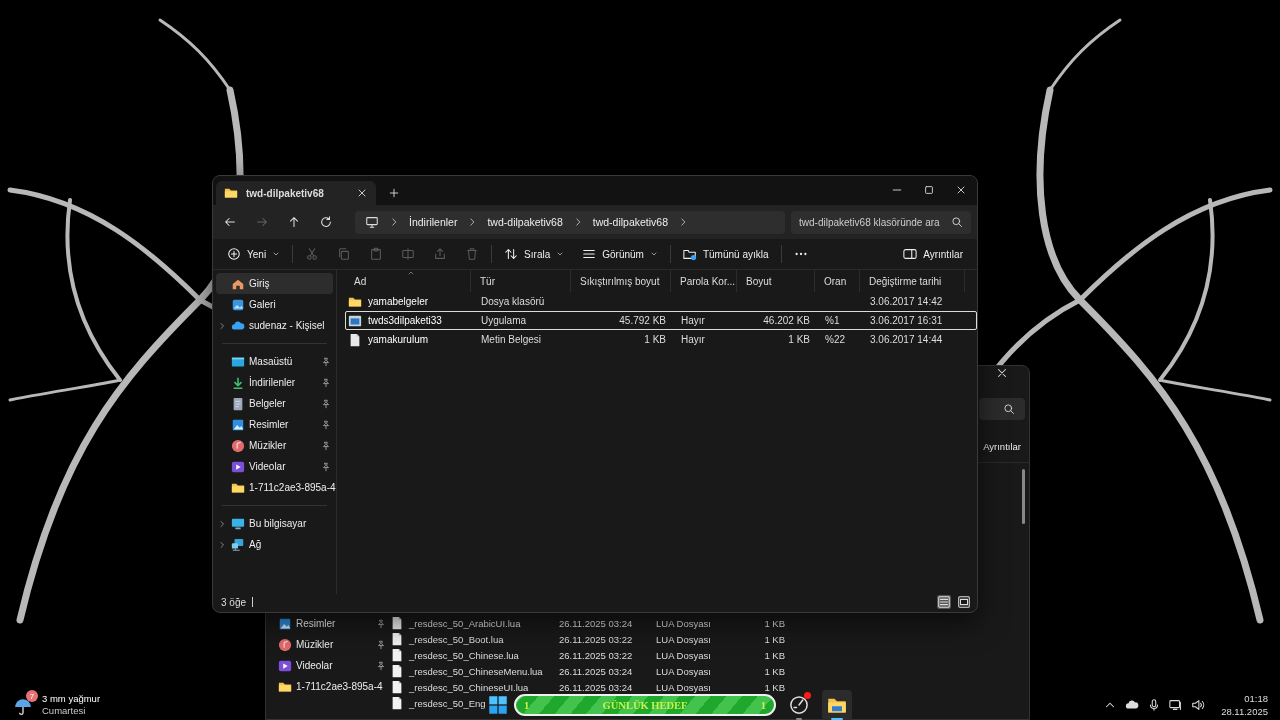 This screenshot has height=720, width=1280. What do you see at coordinates (786, 320) in the screenshot?
I see `table-cell: 46.202 KB` at bounding box center [786, 320].